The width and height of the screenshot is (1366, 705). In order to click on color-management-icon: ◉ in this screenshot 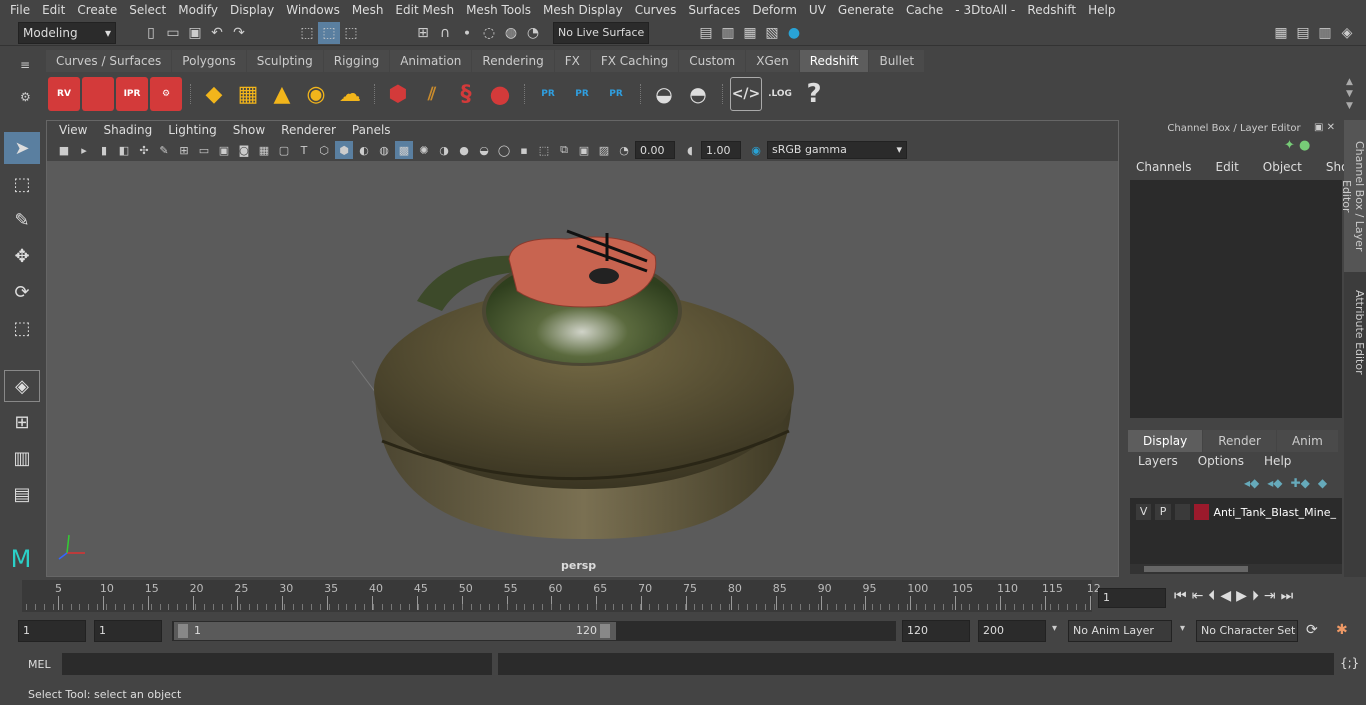, I will do `click(756, 150)`.